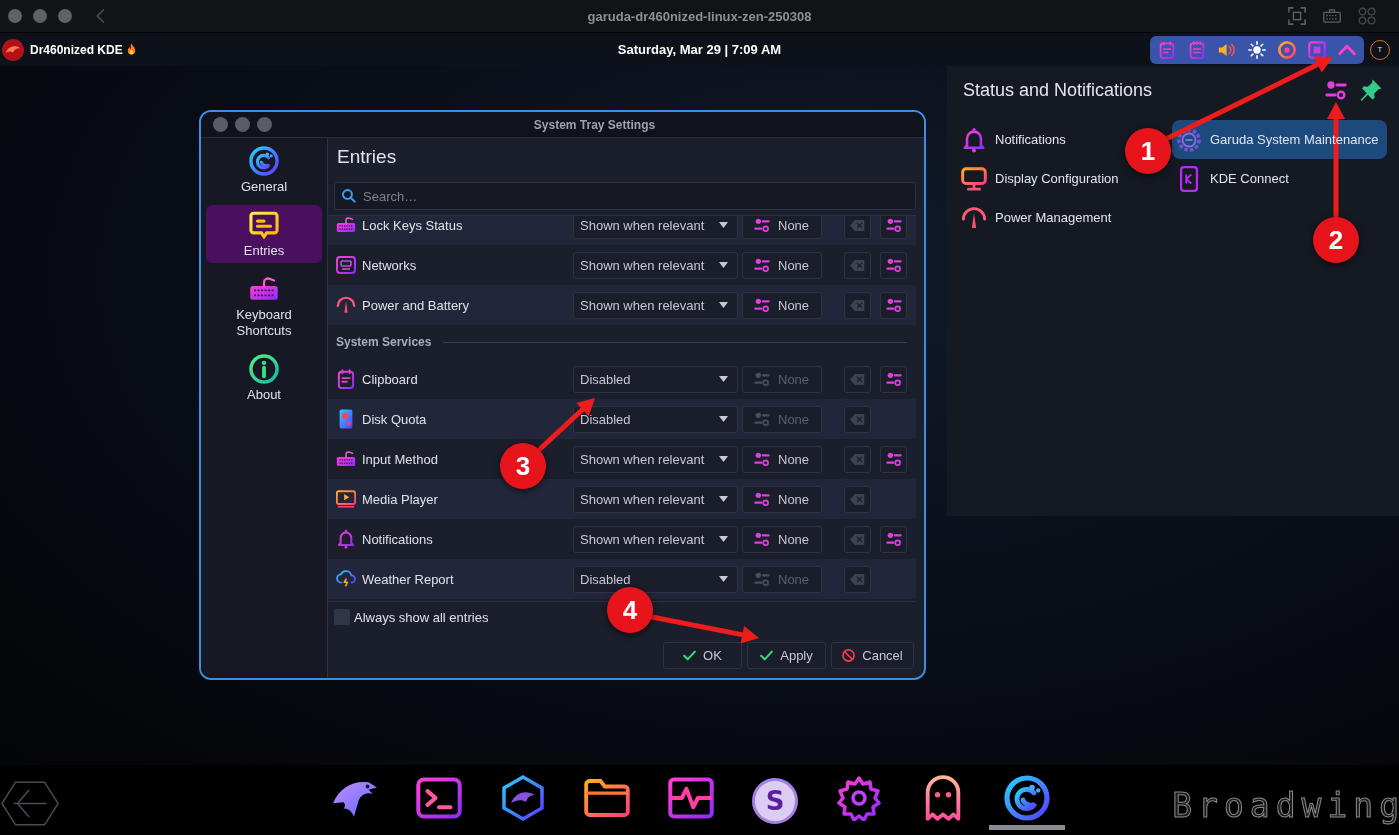 Image resolution: width=1399 pixels, height=835 pixels. Describe the element at coordinates (1257, 49) in the screenshot. I see `sun-icon` at that location.